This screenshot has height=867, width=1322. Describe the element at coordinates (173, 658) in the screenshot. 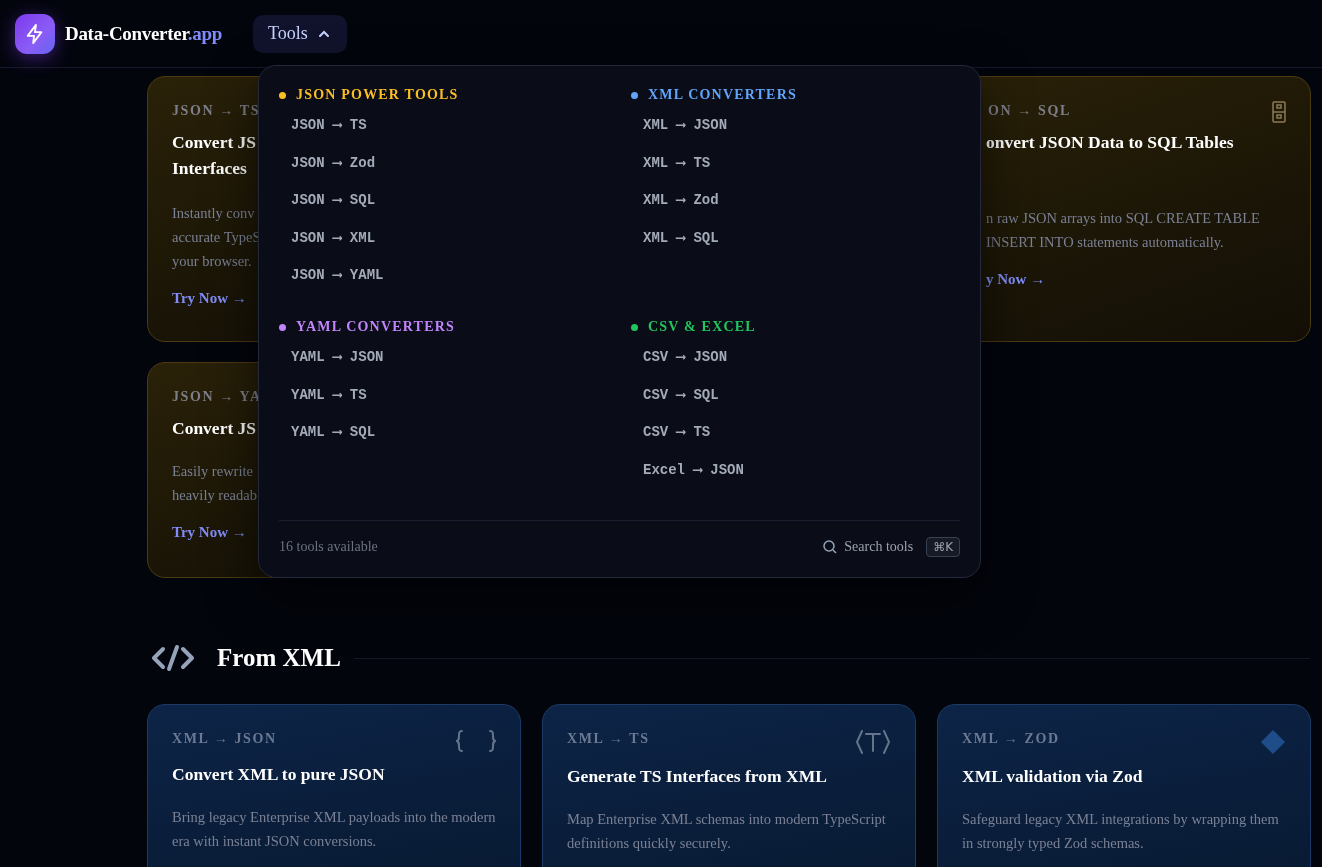

I see `code-icon` at that location.